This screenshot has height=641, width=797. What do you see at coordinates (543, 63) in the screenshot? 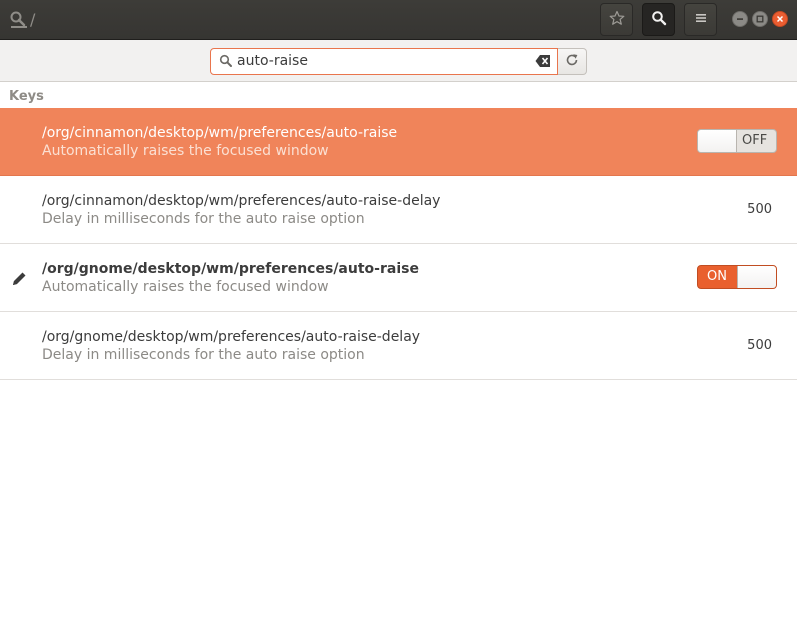
I see `clear-search-icon` at bounding box center [543, 63].